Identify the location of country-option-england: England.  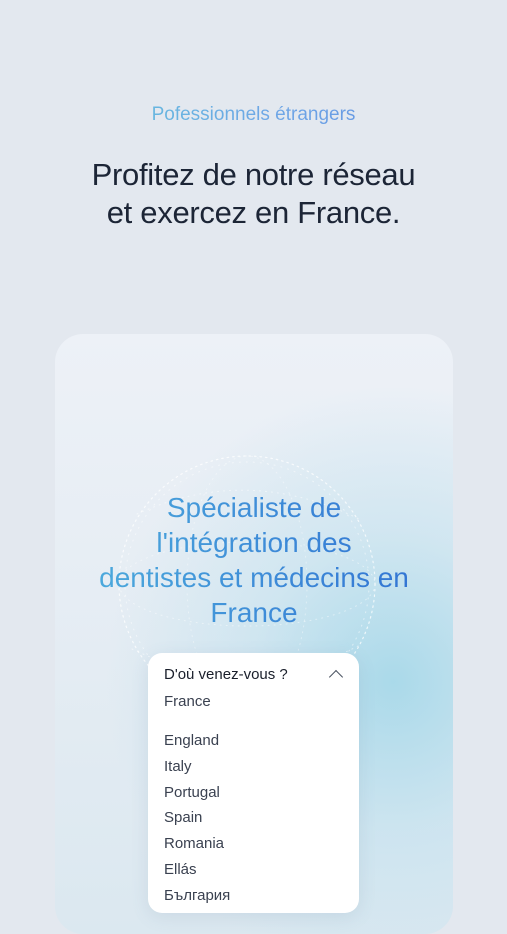
(197, 741).